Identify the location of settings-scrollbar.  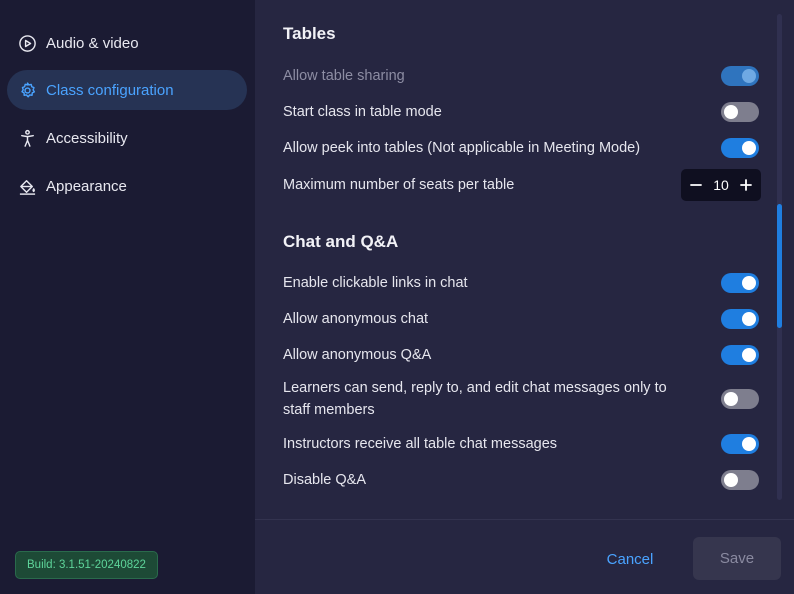
(779, 257).